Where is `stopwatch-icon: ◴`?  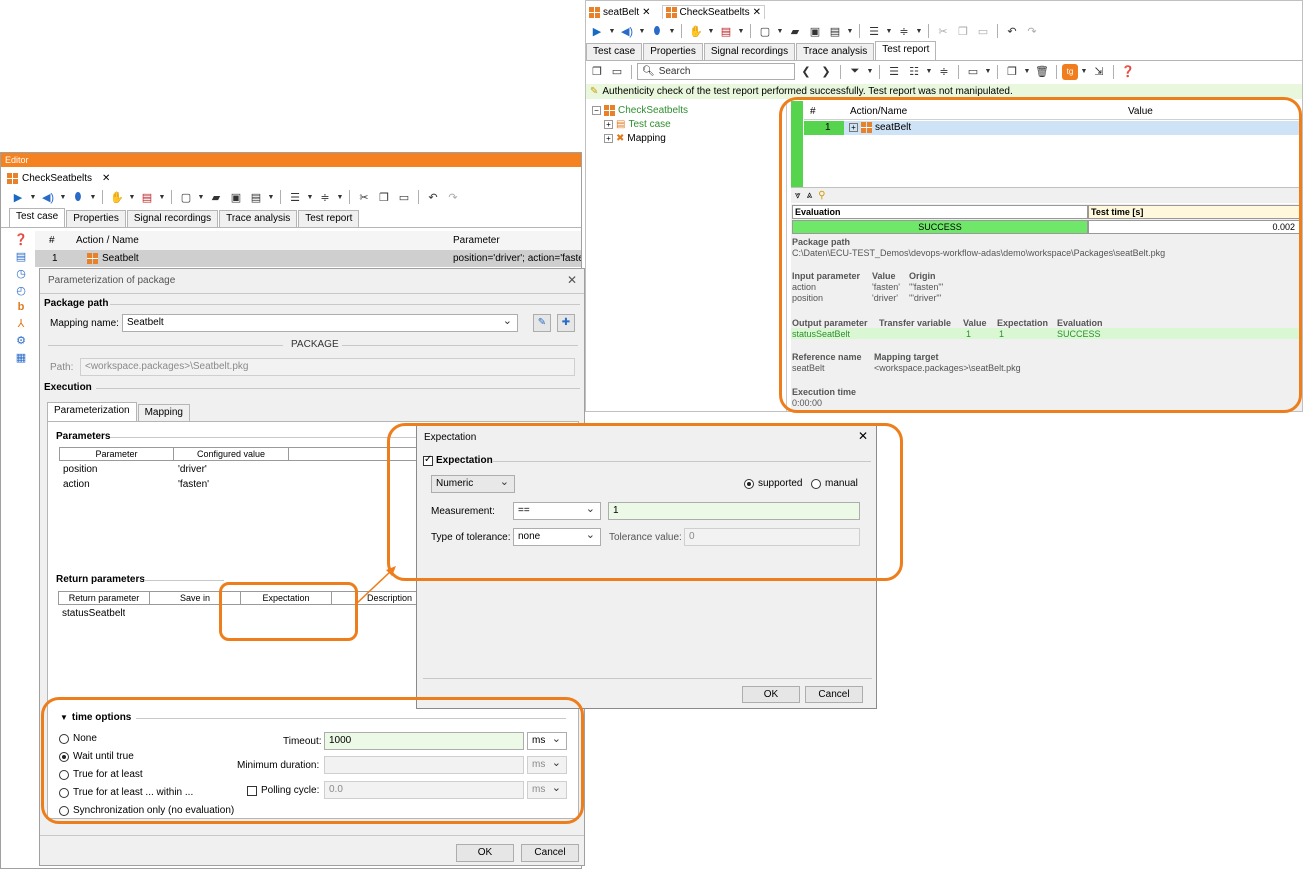
stopwatch-icon: ◴ is located at coordinates (21, 290).